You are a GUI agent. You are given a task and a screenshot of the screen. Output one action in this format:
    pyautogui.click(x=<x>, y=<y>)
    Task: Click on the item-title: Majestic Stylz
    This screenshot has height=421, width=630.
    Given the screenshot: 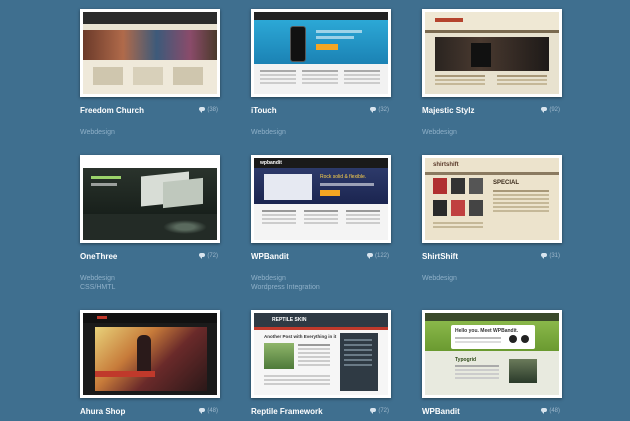 What is the action you would take?
    pyautogui.click(x=448, y=110)
    